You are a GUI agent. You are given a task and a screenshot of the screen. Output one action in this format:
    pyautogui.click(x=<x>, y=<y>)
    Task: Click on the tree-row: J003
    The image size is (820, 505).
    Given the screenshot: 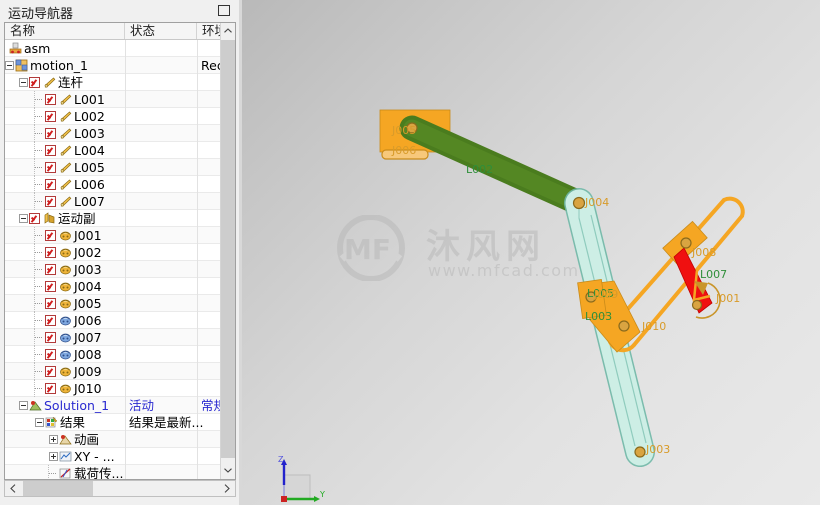 What is the action you would take?
    pyautogui.click(x=112, y=269)
    